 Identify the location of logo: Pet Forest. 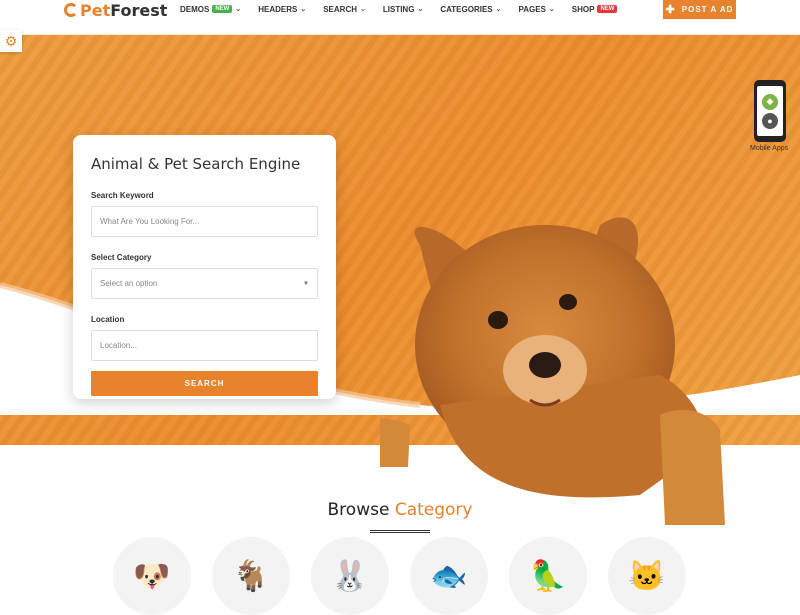
(115, 10).